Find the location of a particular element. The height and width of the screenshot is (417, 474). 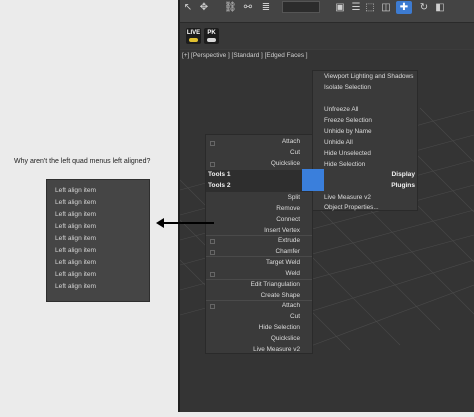

left-arrow-icon is located at coordinates (188, 223).